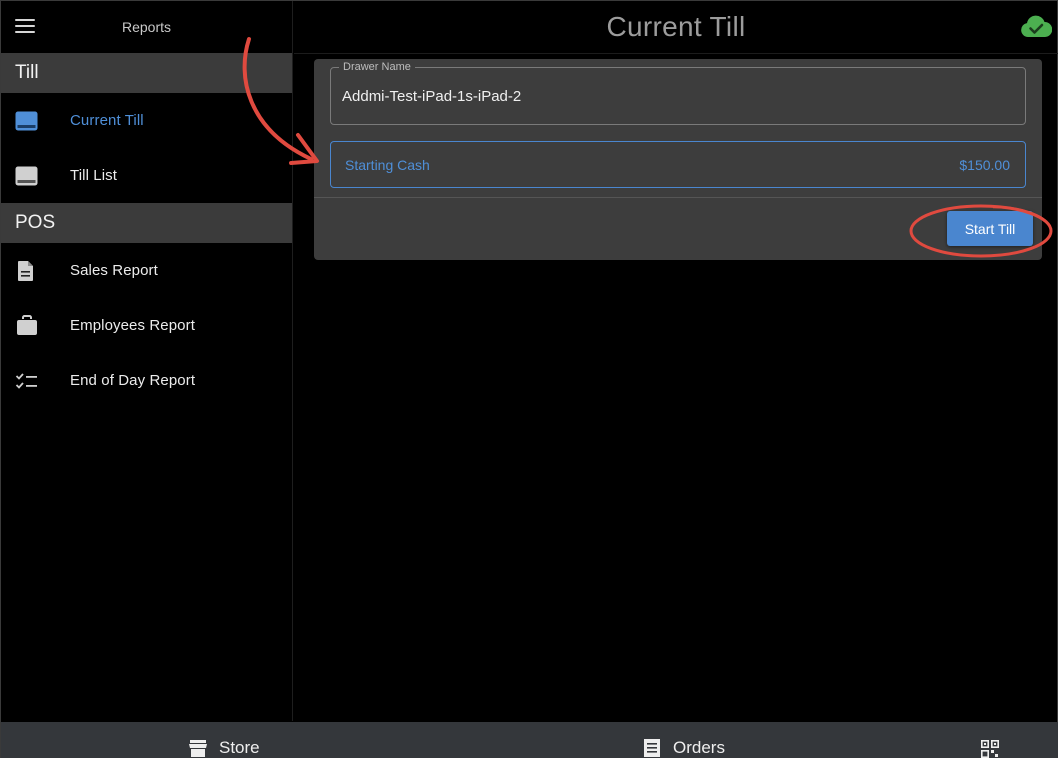  What do you see at coordinates (25, 27) in the screenshot?
I see `hamburger-menu-icon` at bounding box center [25, 27].